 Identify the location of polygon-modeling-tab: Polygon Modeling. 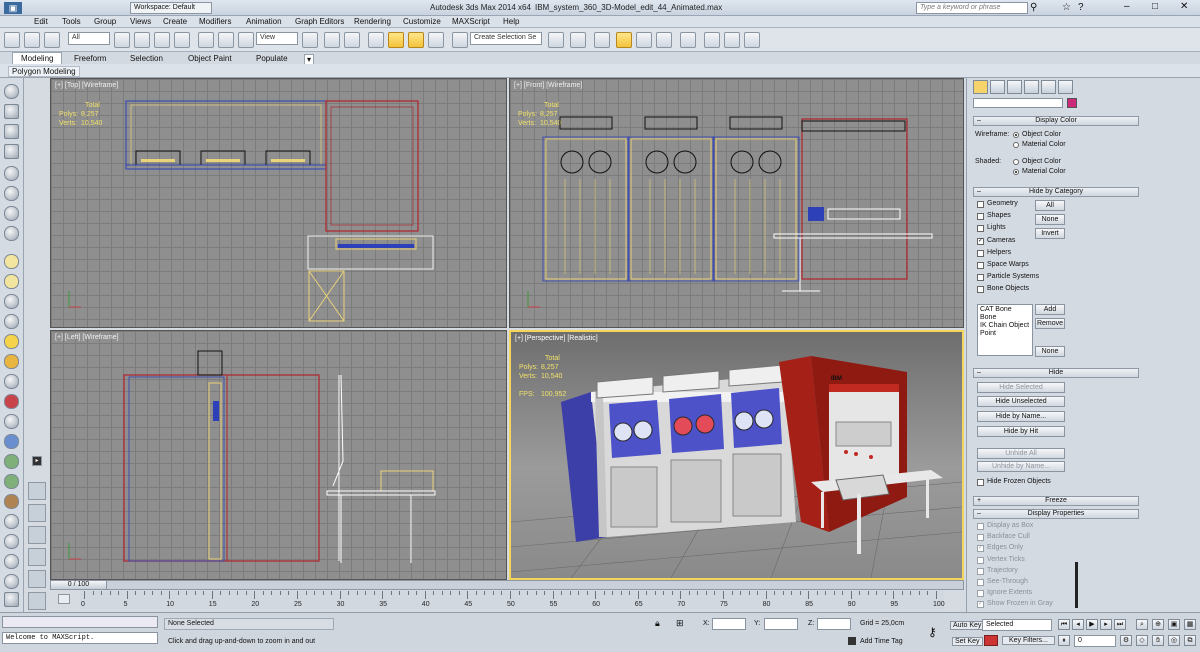
(44, 71).